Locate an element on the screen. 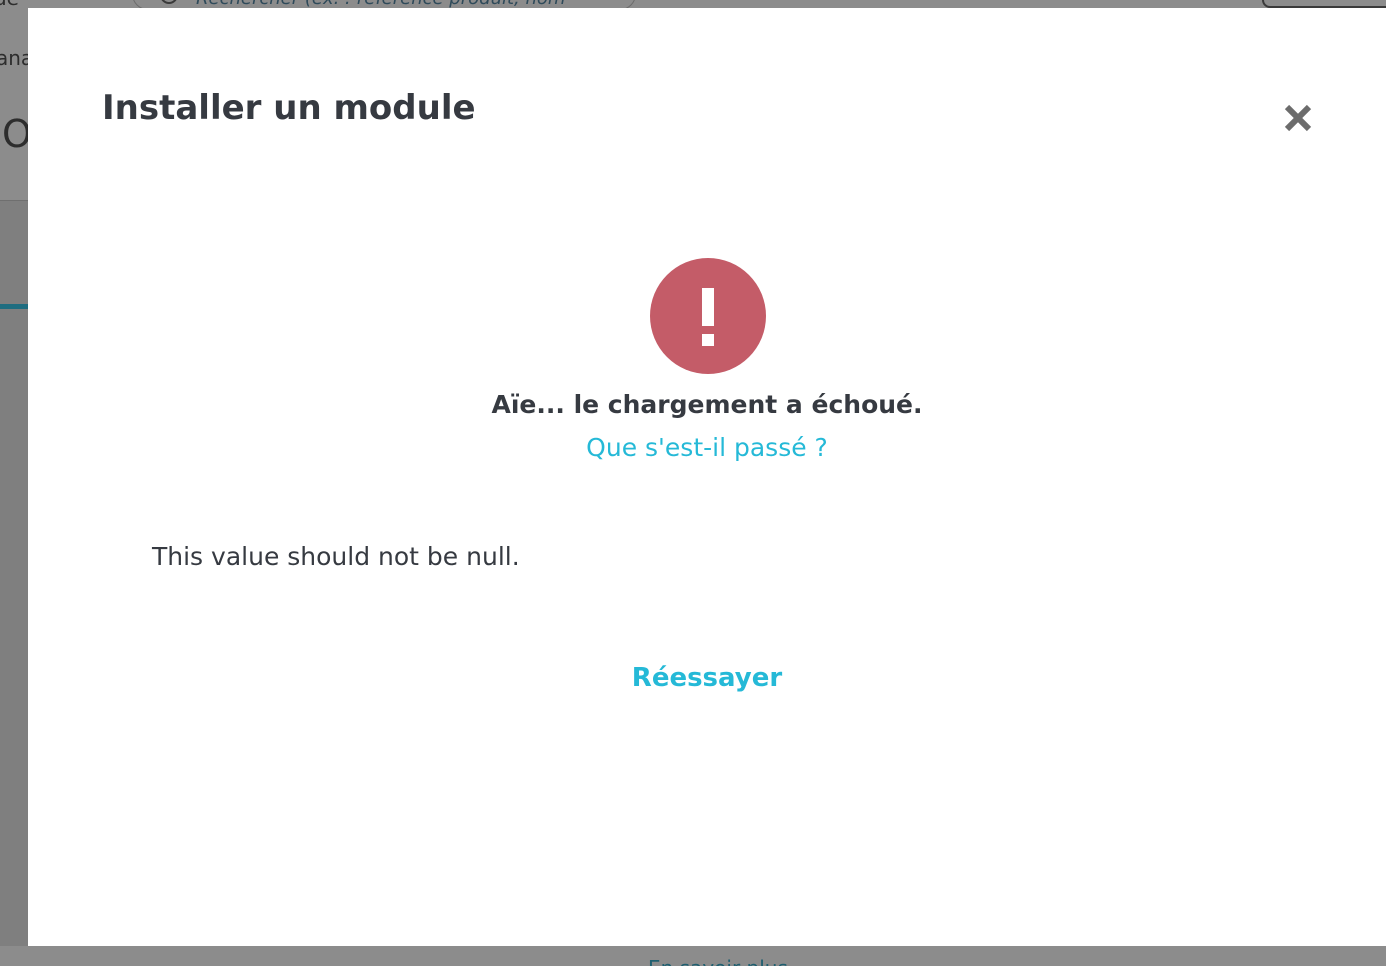  background-link: En savoir plus is located at coordinates (718, 961).